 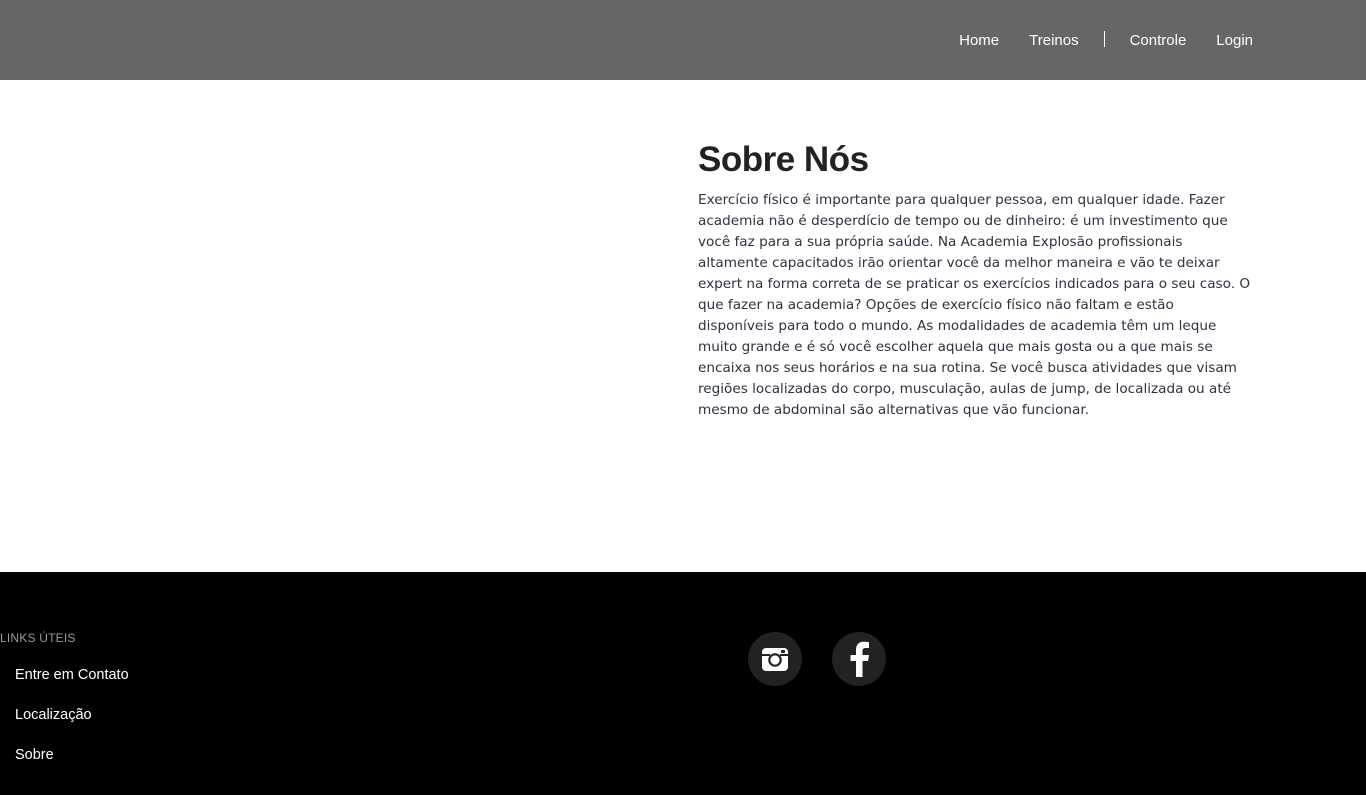 I want to click on instagram-button, so click(x=775, y=659).